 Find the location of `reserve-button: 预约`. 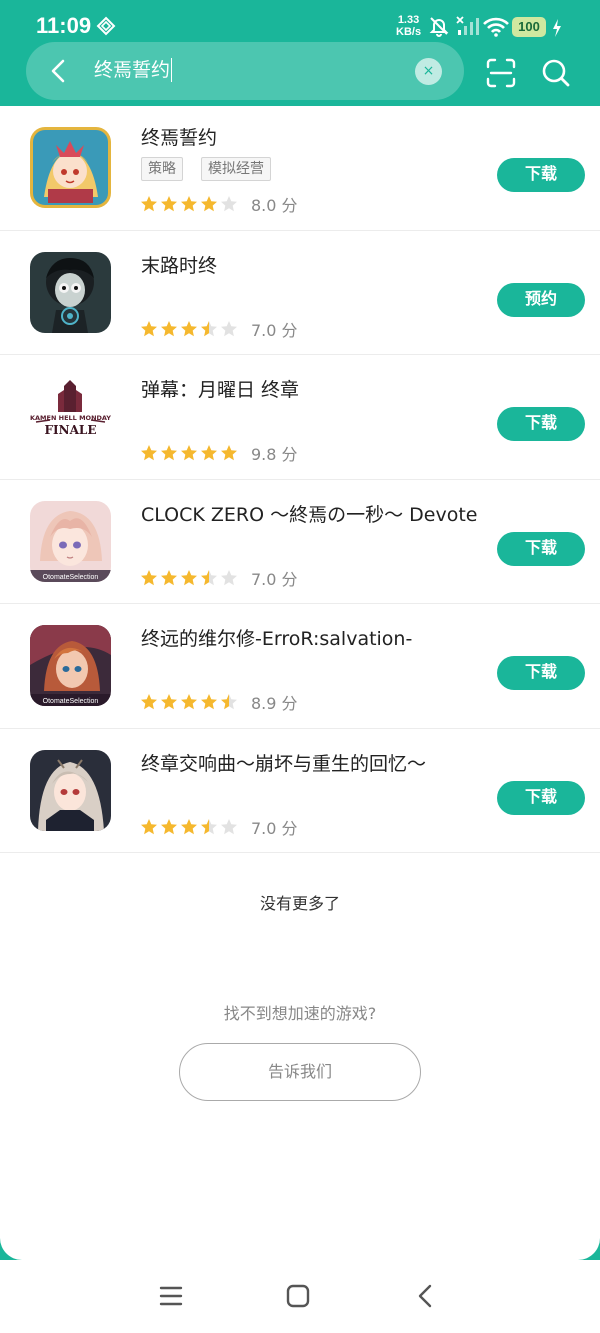

reserve-button: 预约 is located at coordinates (541, 299).